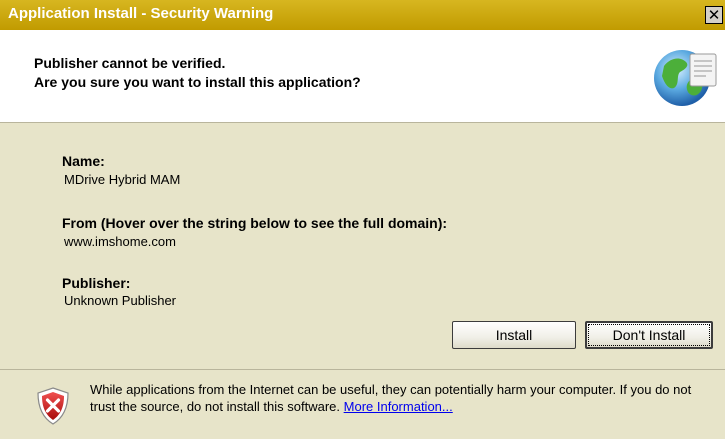 This screenshot has height=439, width=725. I want to click on from-value: www.imshome.com, so click(120, 241).